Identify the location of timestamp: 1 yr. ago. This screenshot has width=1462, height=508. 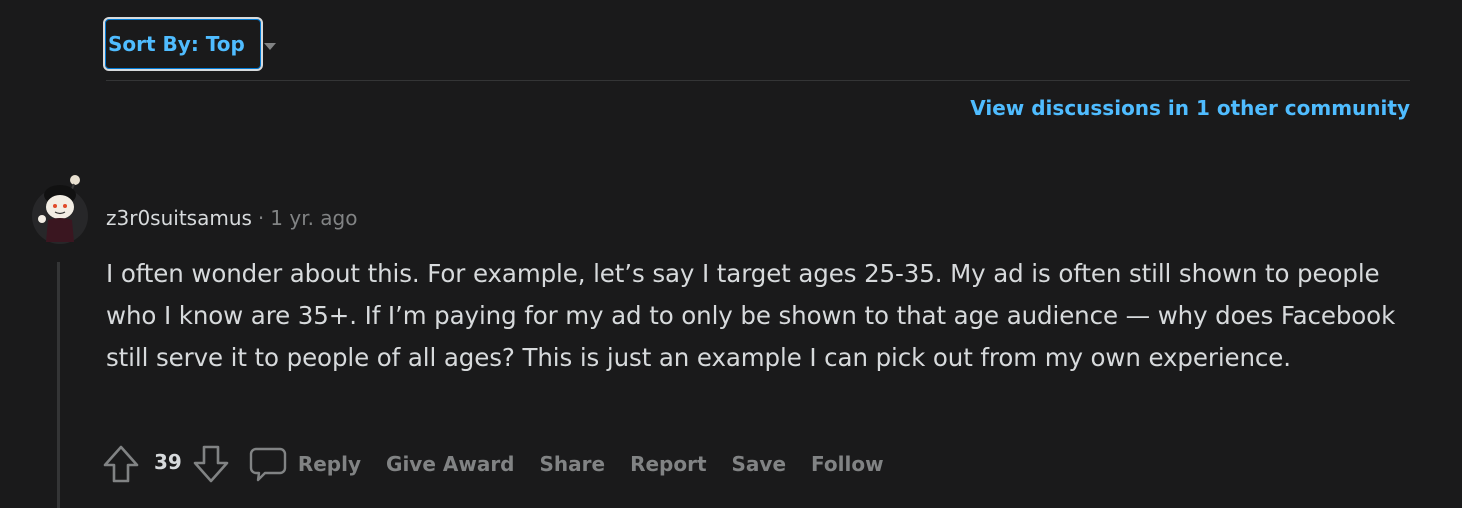
(313, 218).